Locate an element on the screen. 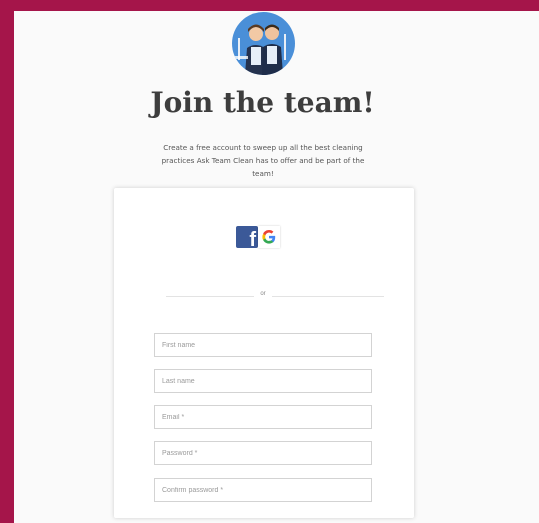 The width and height of the screenshot is (539, 523). team-avatar-image is located at coordinates (263, 43).